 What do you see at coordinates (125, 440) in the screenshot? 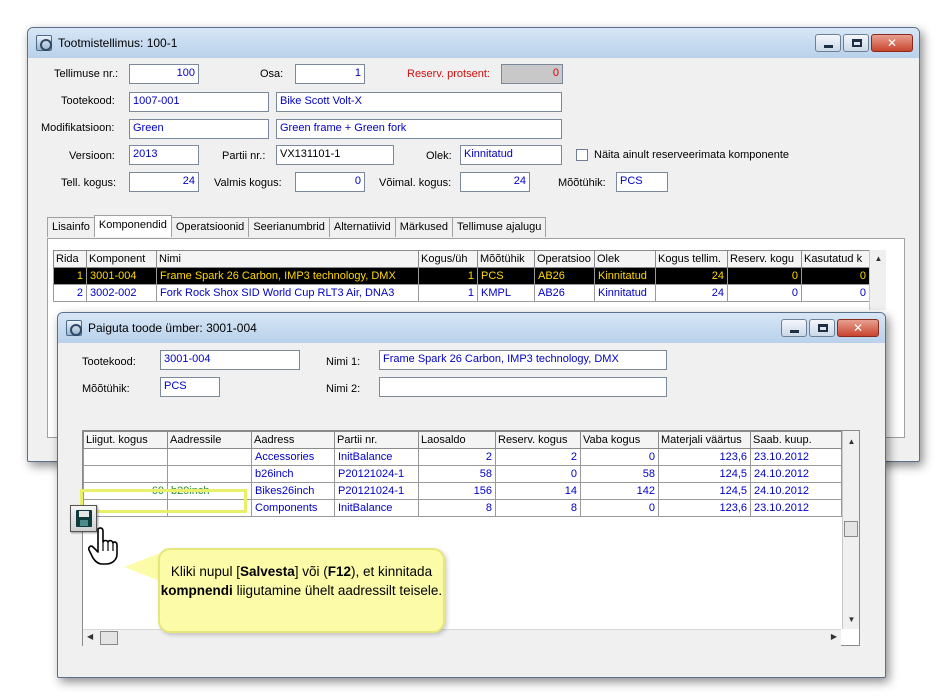
I see `col-header: Liigut. kogus` at bounding box center [125, 440].